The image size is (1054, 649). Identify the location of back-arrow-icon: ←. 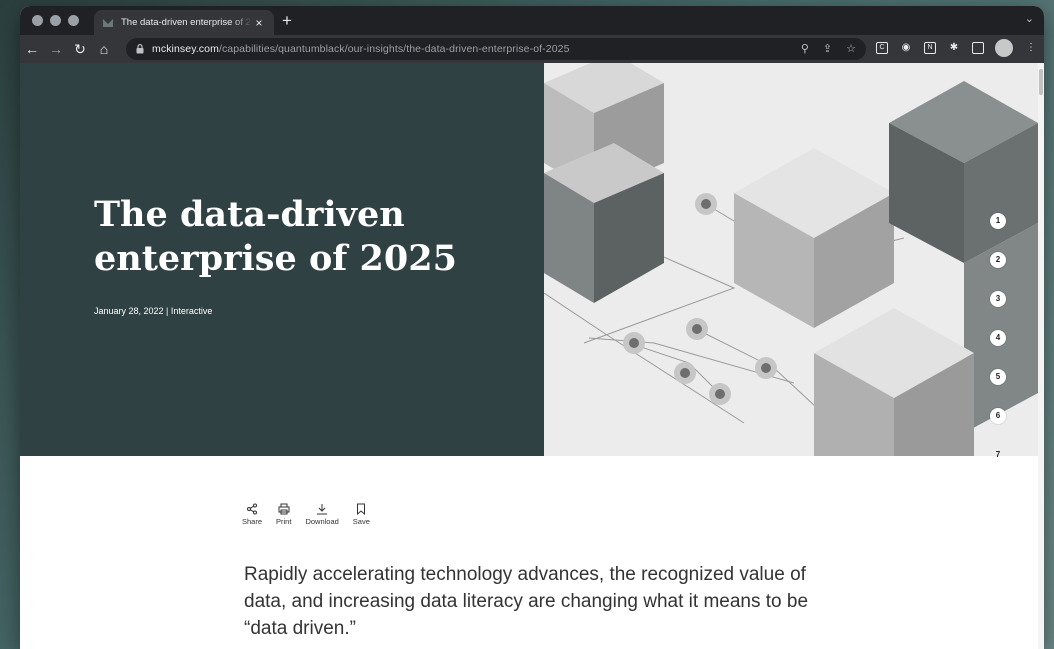
(32, 49).